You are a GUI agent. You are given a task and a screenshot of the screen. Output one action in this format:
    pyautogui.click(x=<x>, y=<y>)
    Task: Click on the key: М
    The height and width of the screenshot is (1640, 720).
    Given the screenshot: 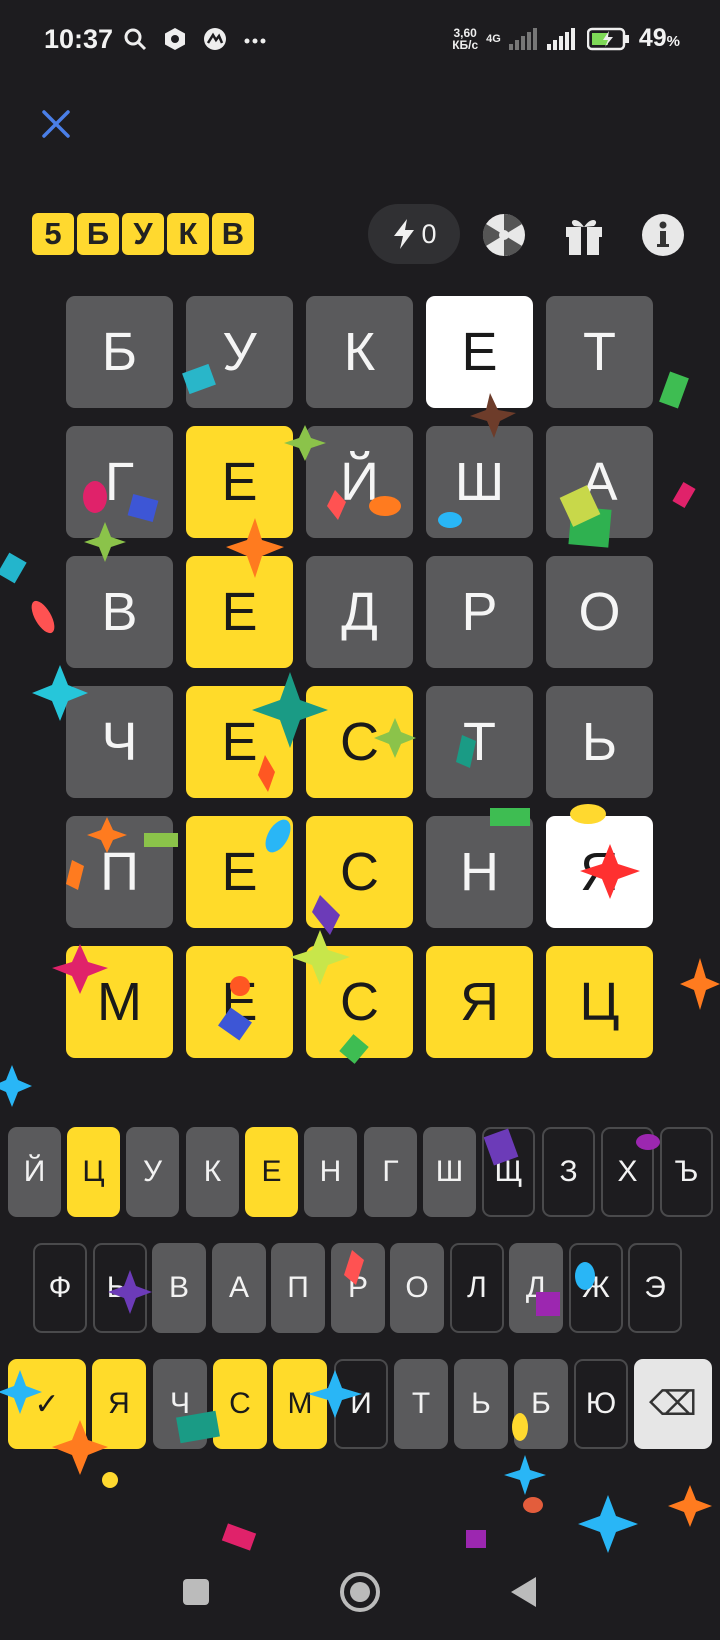 What is the action you would take?
    pyautogui.click(x=300, y=1404)
    